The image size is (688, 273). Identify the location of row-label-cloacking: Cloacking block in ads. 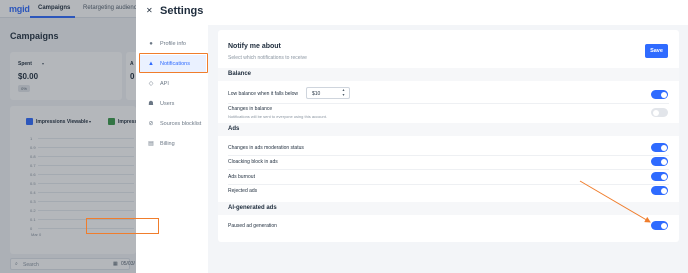
(253, 162).